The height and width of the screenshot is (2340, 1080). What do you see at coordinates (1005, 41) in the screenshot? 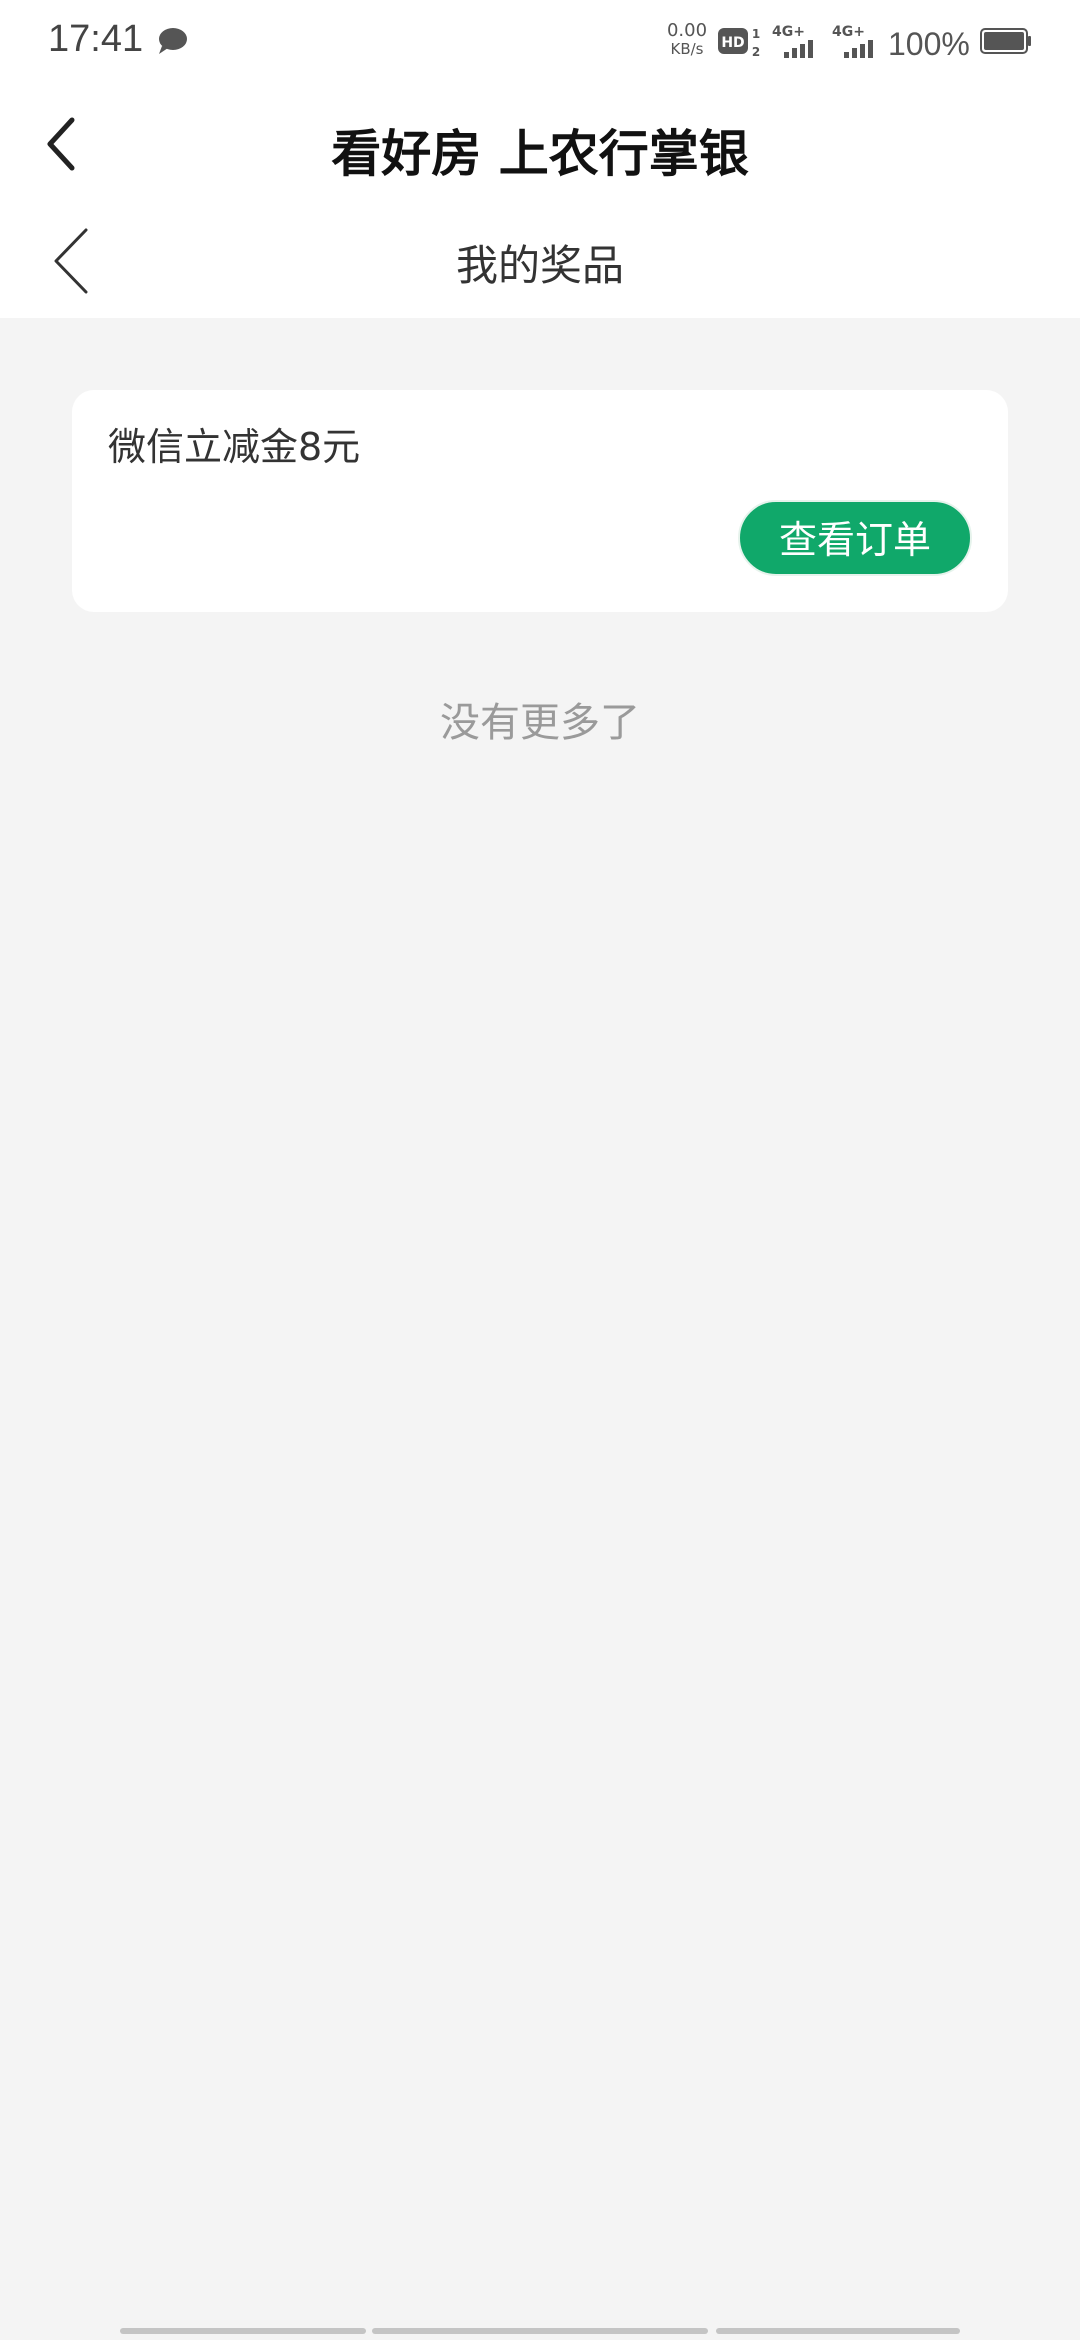
I see `battery-icon` at bounding box center [1005, 41].